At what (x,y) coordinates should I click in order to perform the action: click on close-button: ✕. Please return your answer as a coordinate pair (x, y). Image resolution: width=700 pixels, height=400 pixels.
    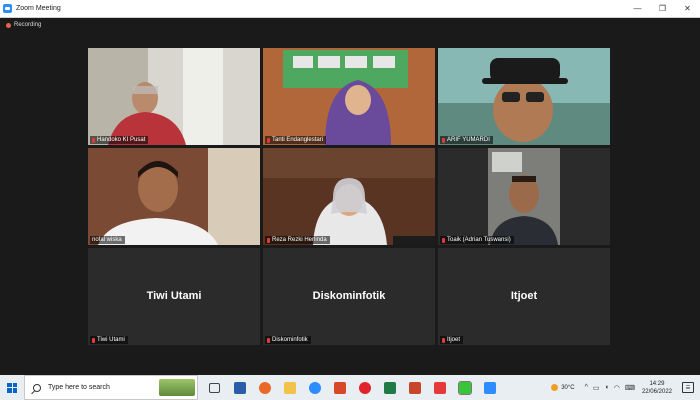
    Looking at the image, I should click on (687, 8).